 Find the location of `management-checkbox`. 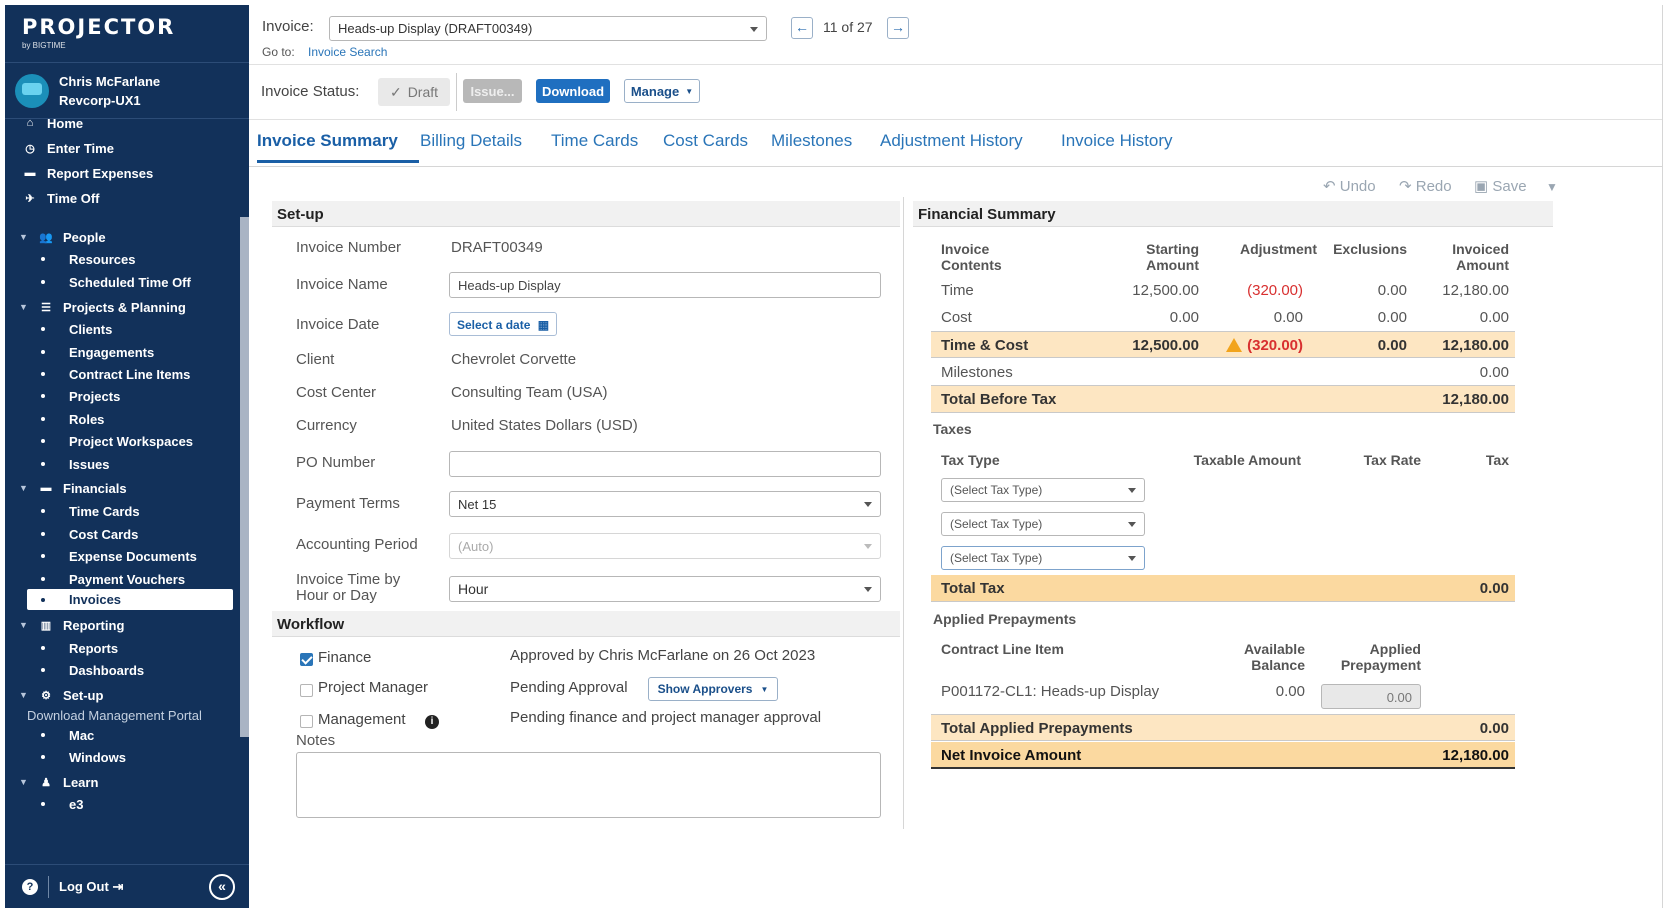

management-checkbox is located at coordinates (306, 721).